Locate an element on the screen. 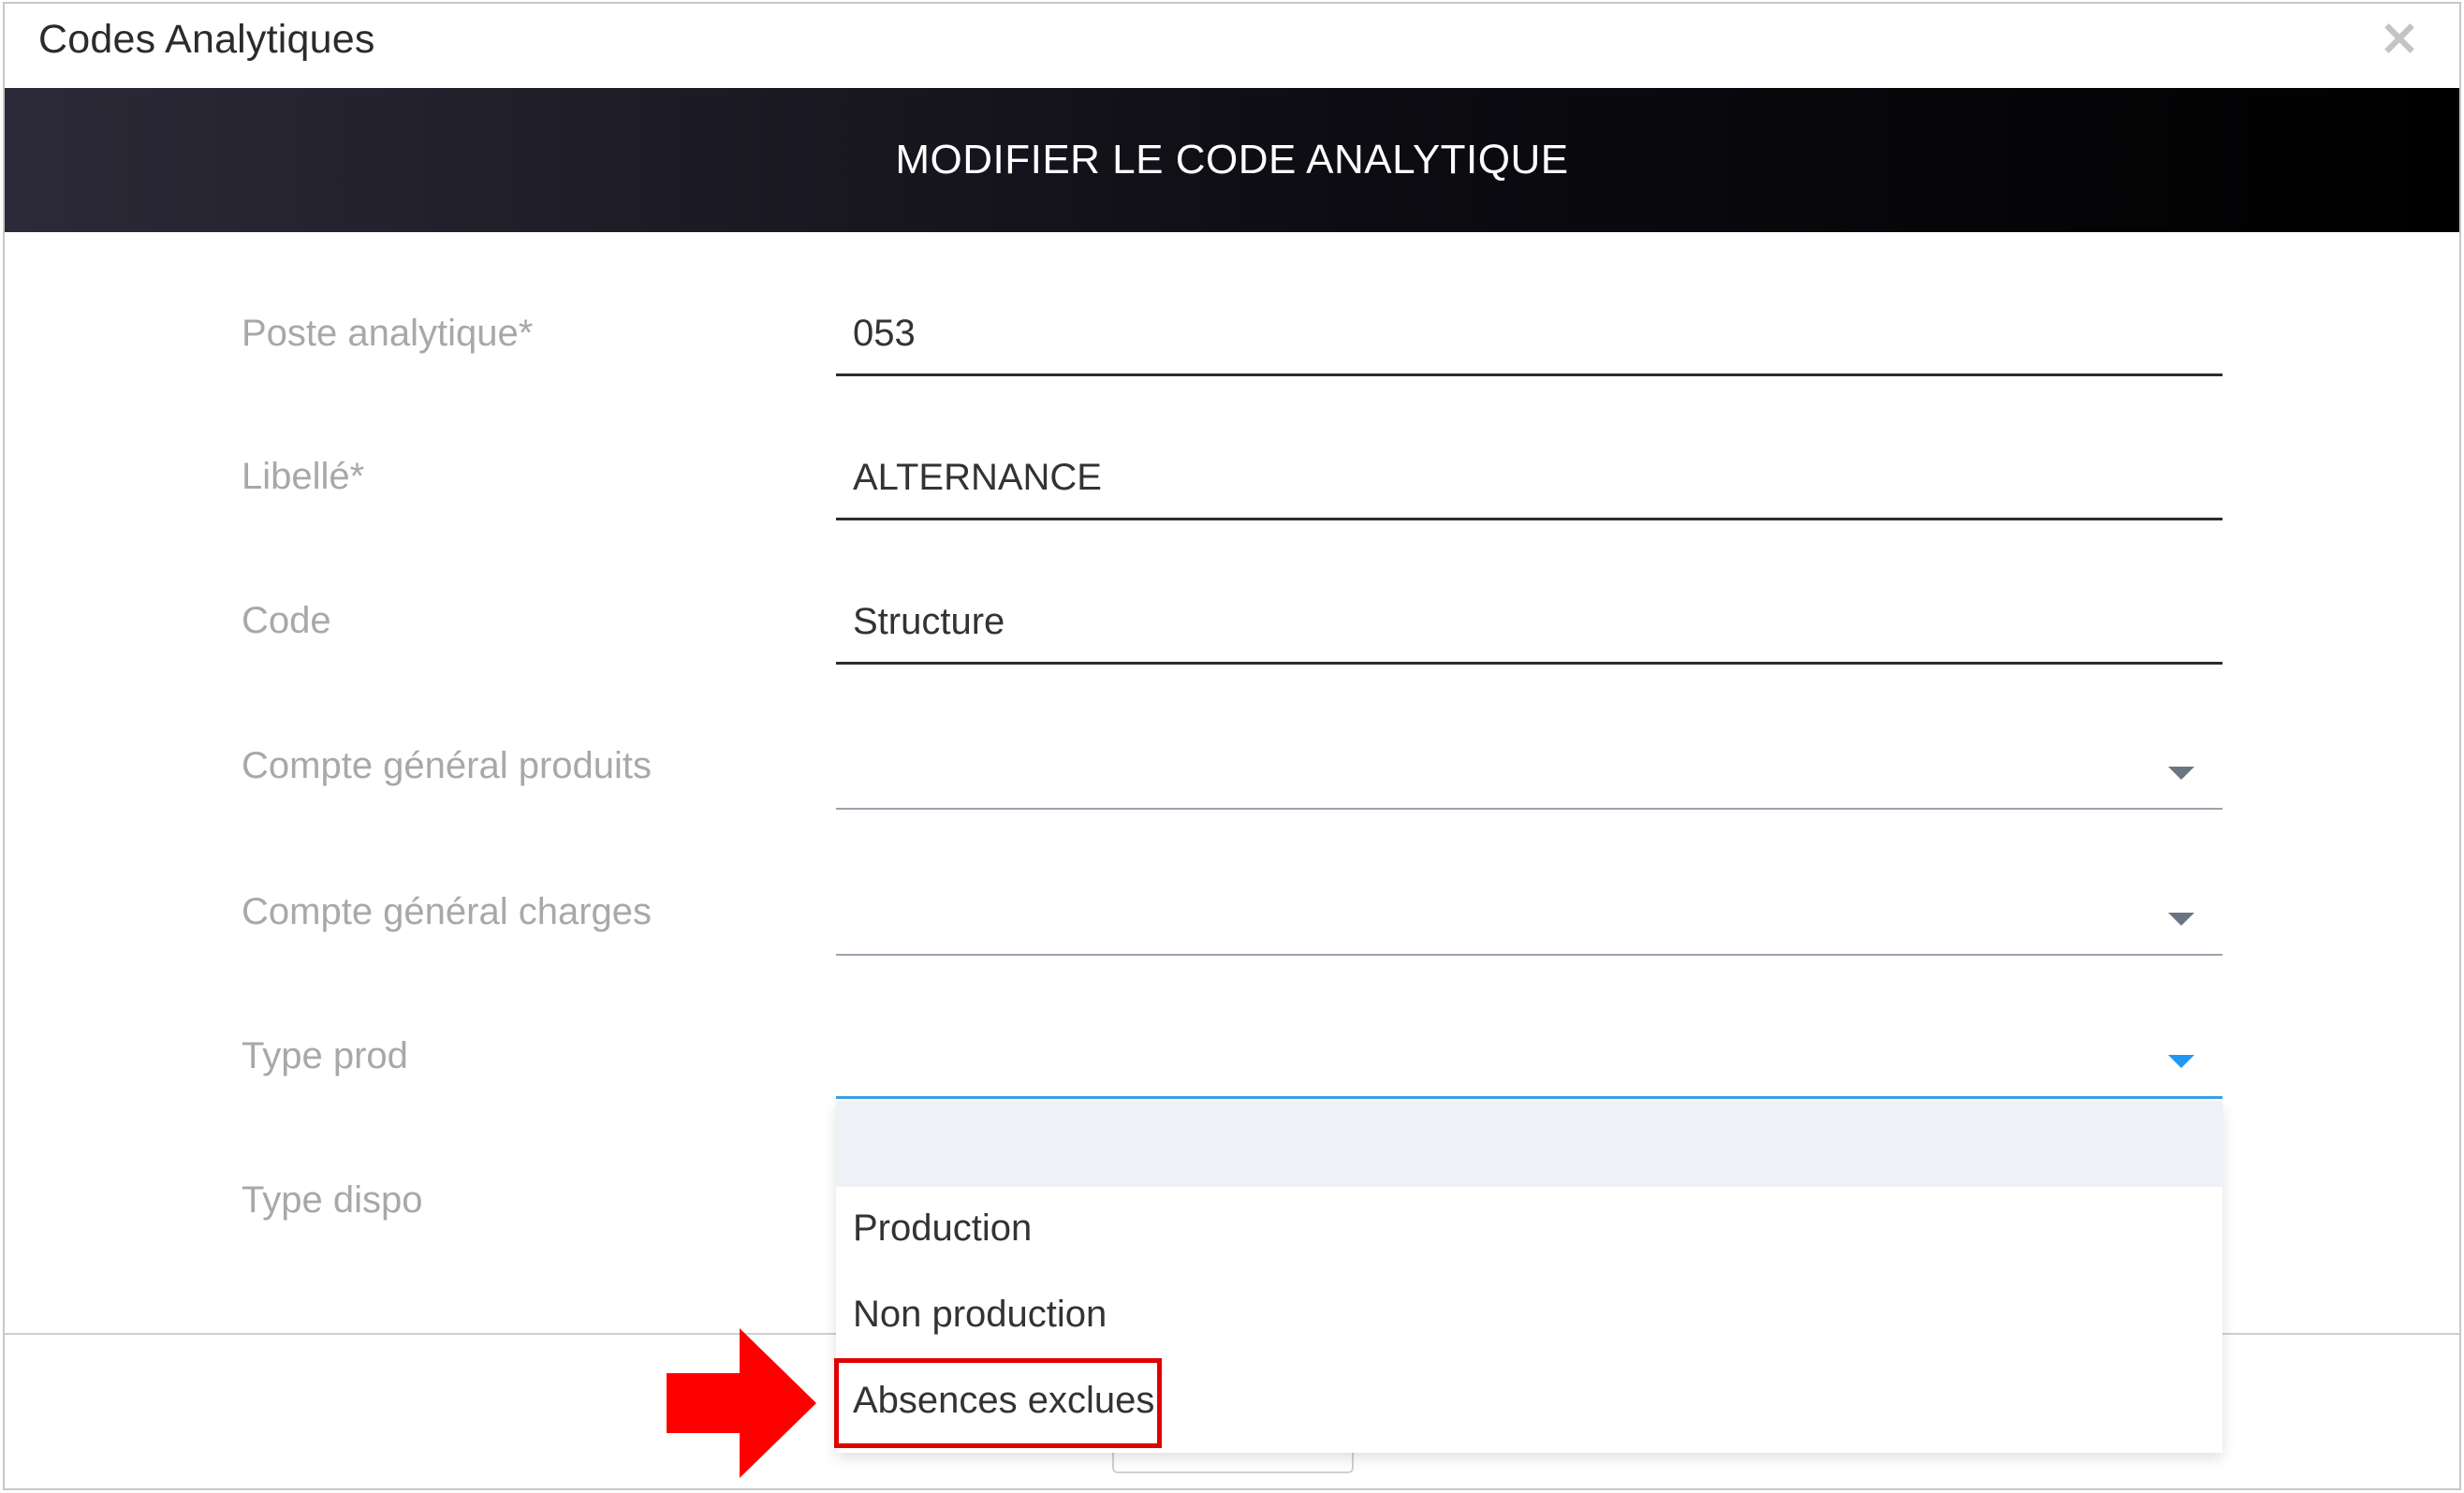 This screenshot has height=1493, width=2464. banner-title: MODIFIER LE CODE ANALYTIQUE is located at coordinates (1232, 160).